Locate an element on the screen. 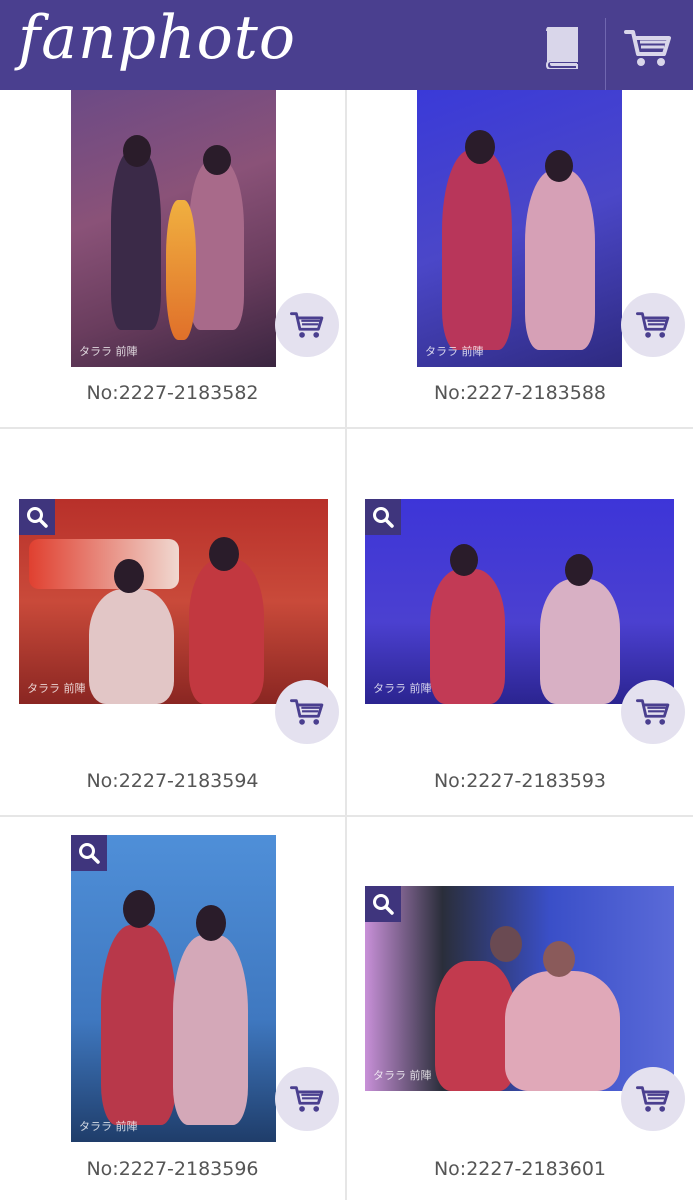  photo-number-label: No:2227-2183582 is located at coordinates (172, 393).